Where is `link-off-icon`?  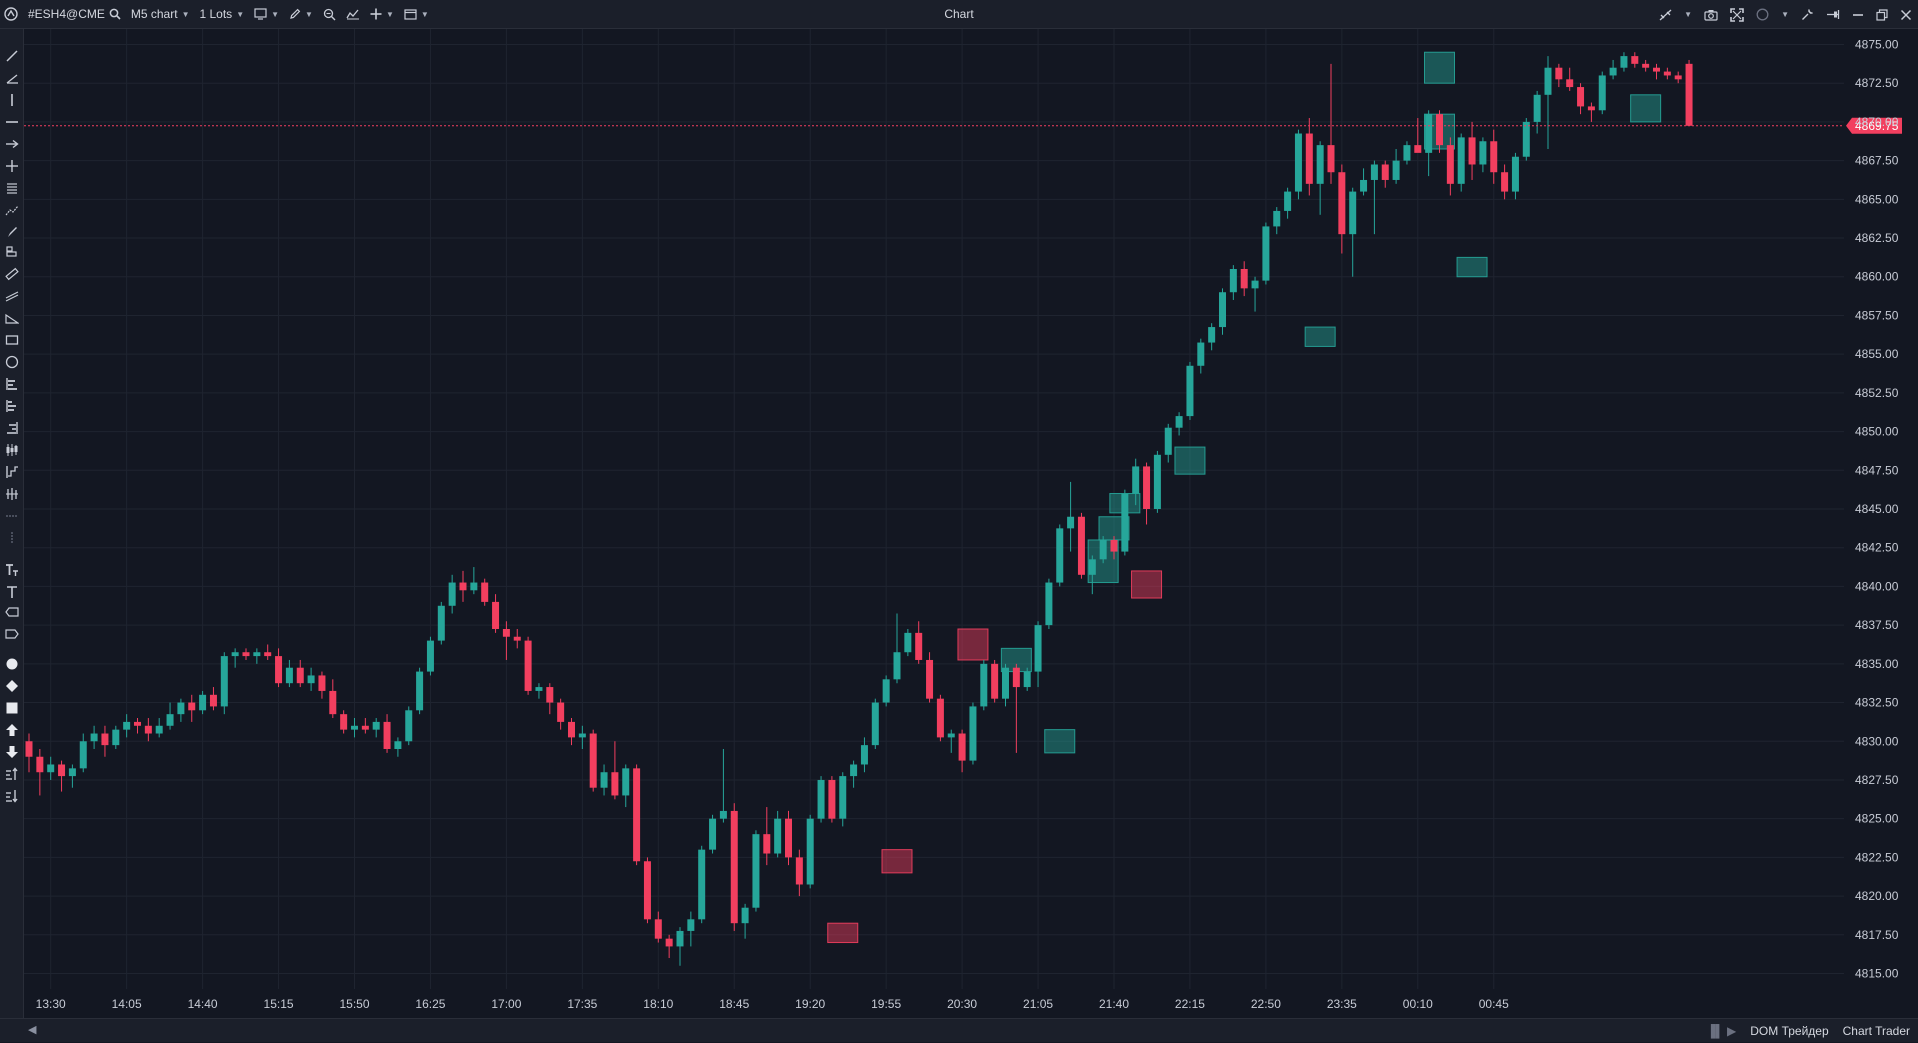 link-off-icon is located at coordinates (1665, 15).